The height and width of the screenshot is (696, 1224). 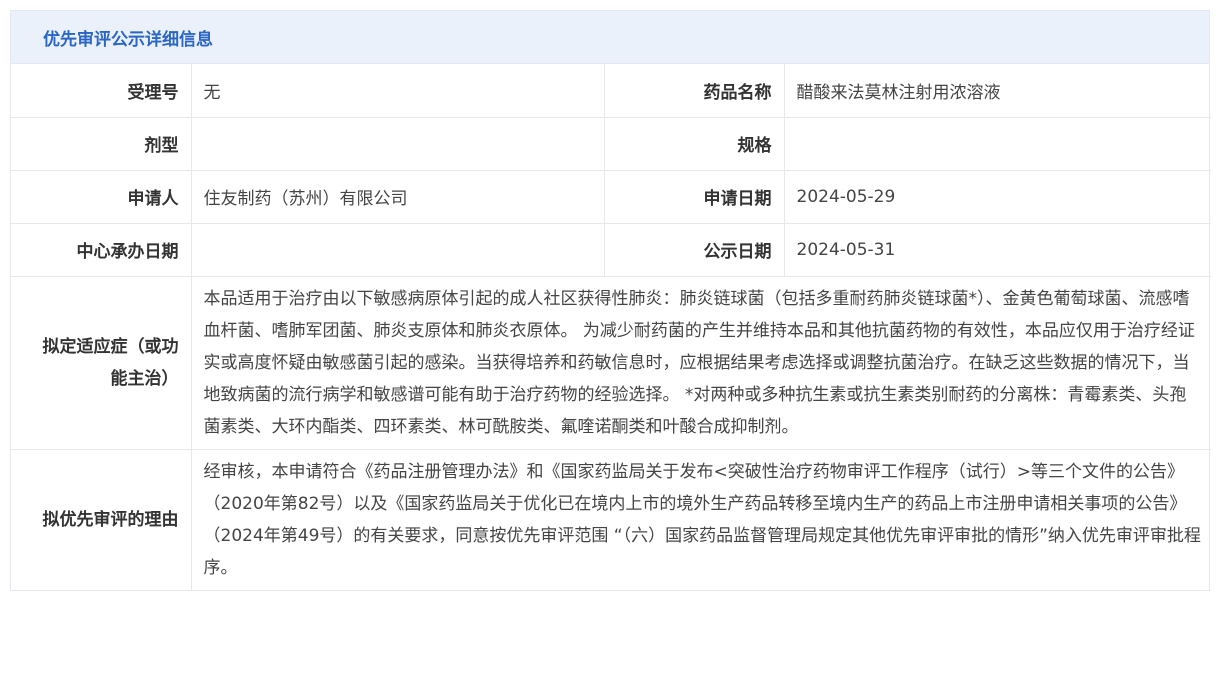 I want to click on publication-date-label: 公示日期, so click(x=694, y=250).